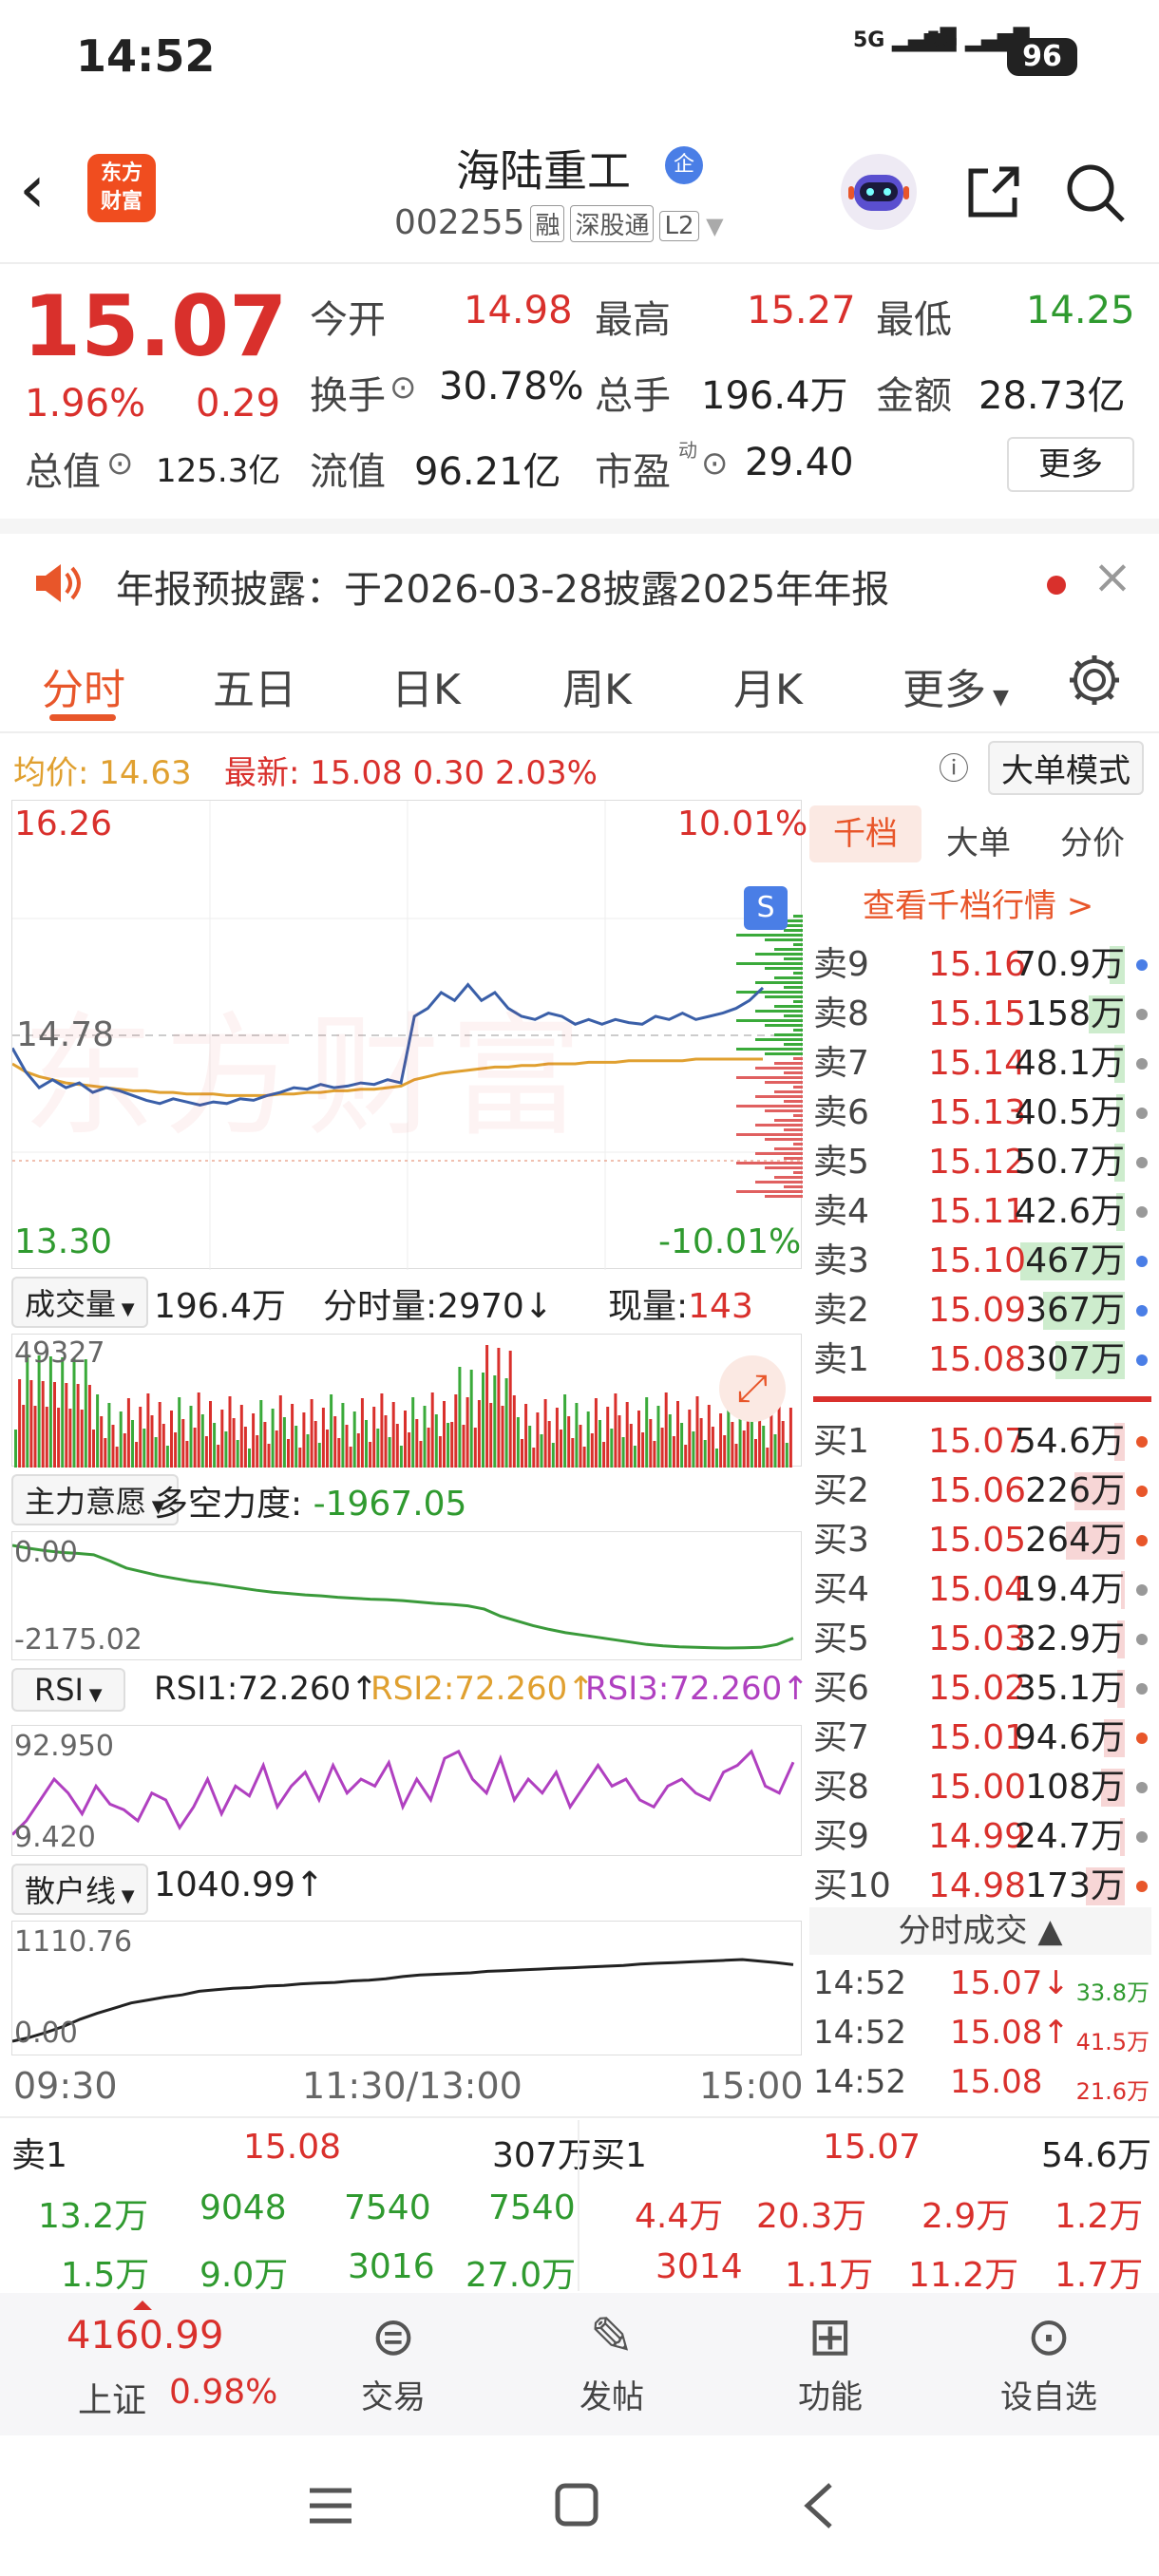  What do you see at coordinates (46, 1552) in the screenshot?
I see `mf-top-label: 0.00` at bounding box center [46, 1552].